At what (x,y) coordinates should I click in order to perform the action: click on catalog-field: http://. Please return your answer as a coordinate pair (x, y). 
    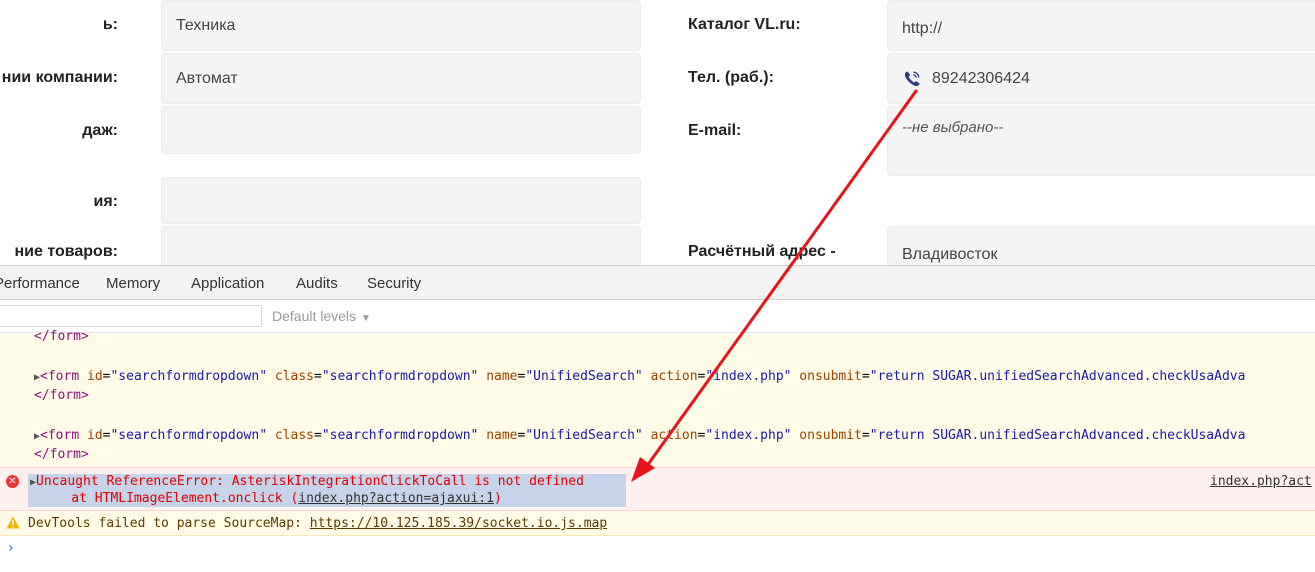
    Looking at the image, I should click on (1101, 25).